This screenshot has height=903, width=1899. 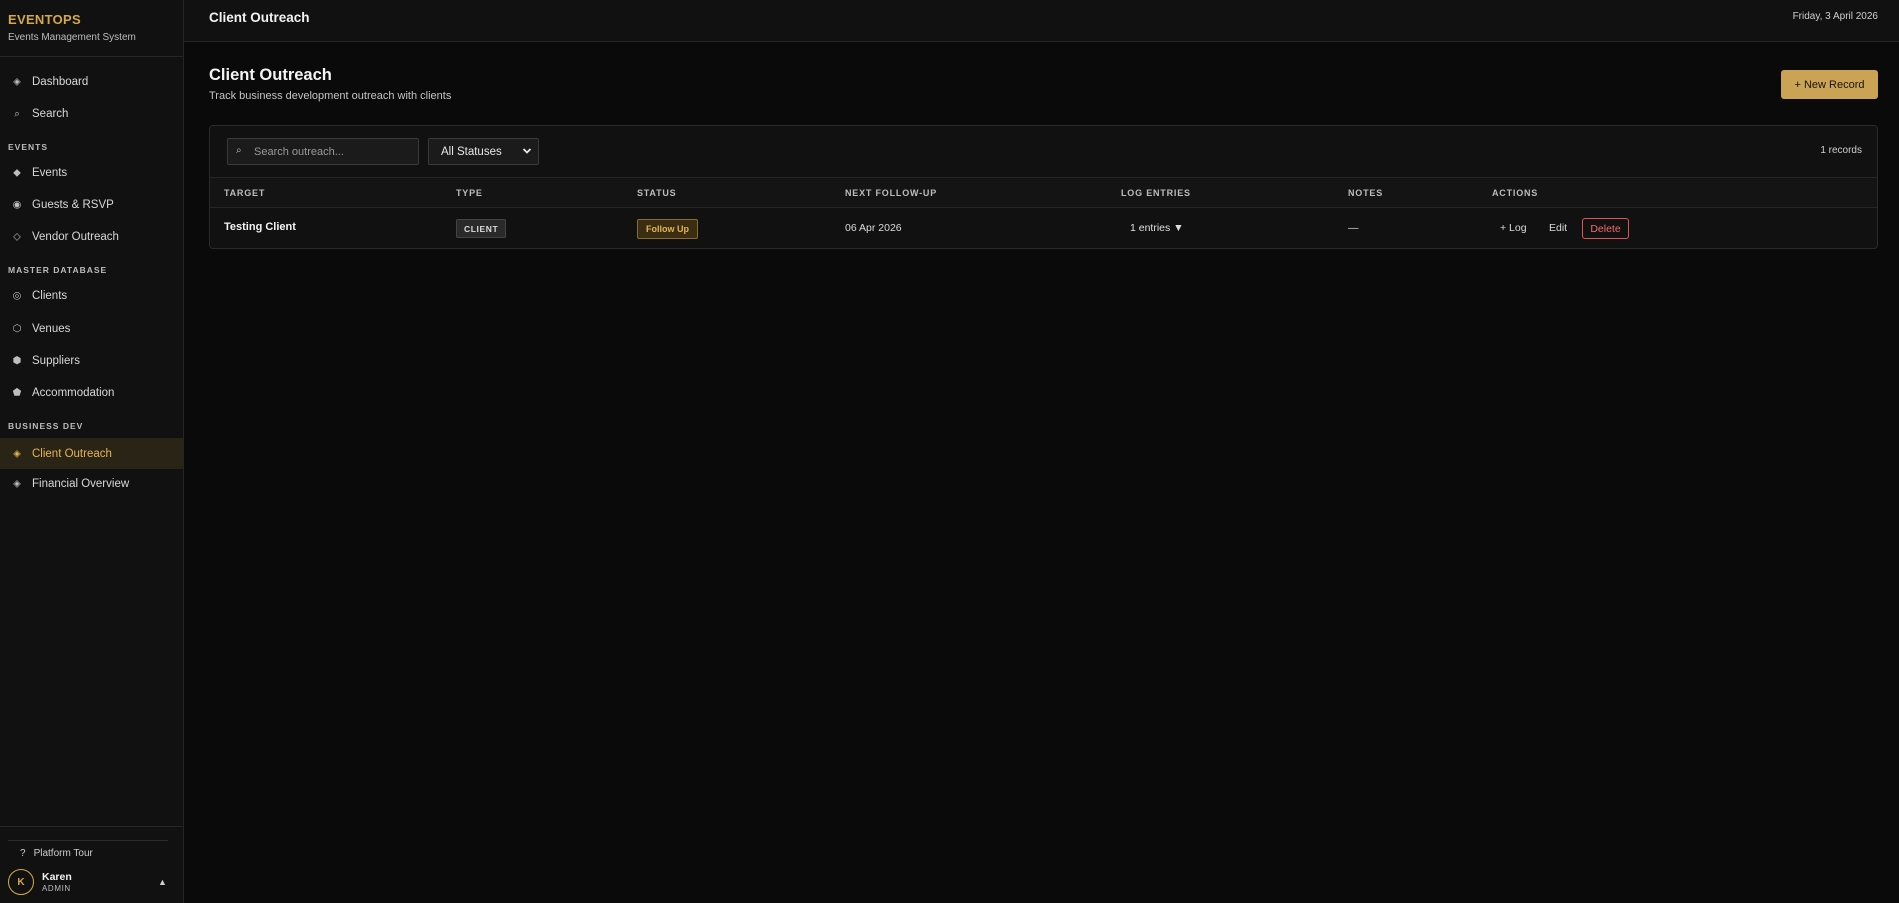 I want to click on sidebar-item-label: Client Outreach, so click(x=72, y=453).